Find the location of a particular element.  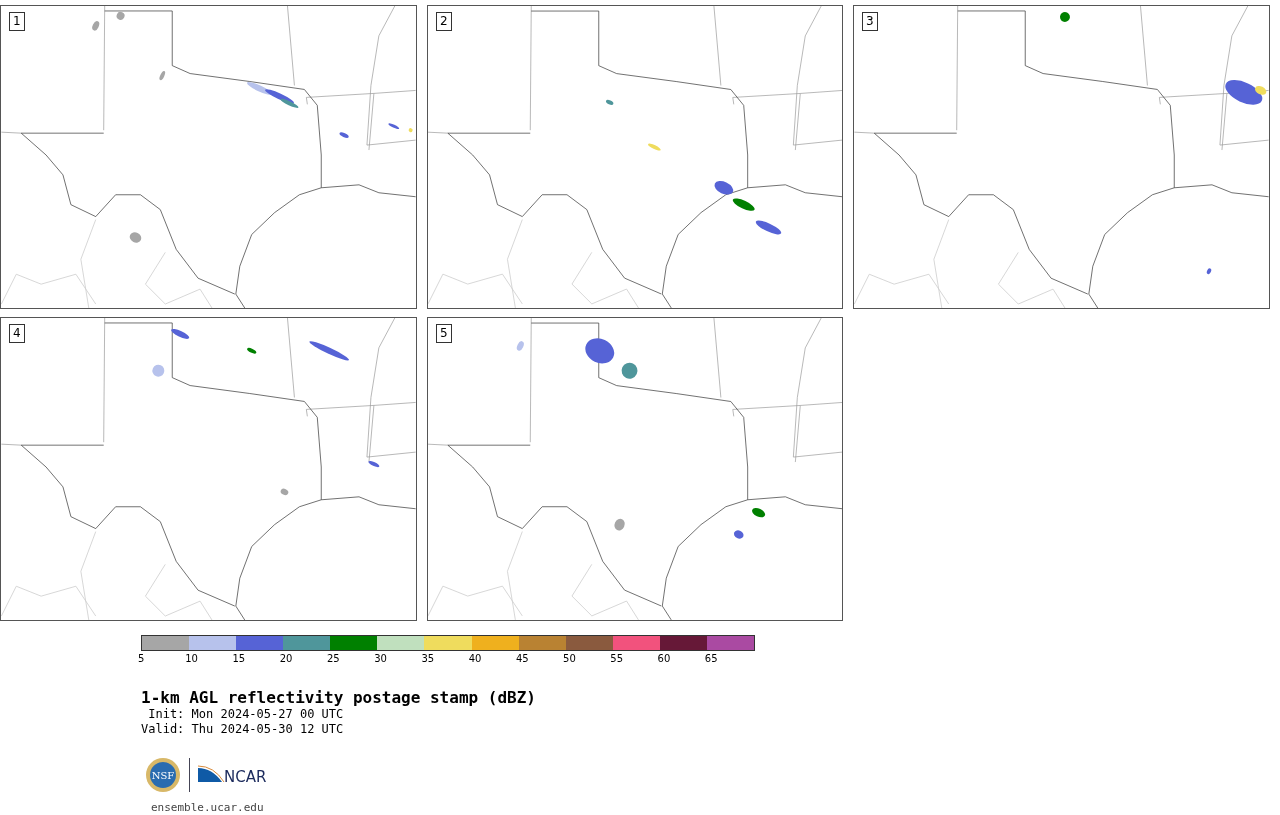

tick-label: 55 is located at coordinates (617, 659).